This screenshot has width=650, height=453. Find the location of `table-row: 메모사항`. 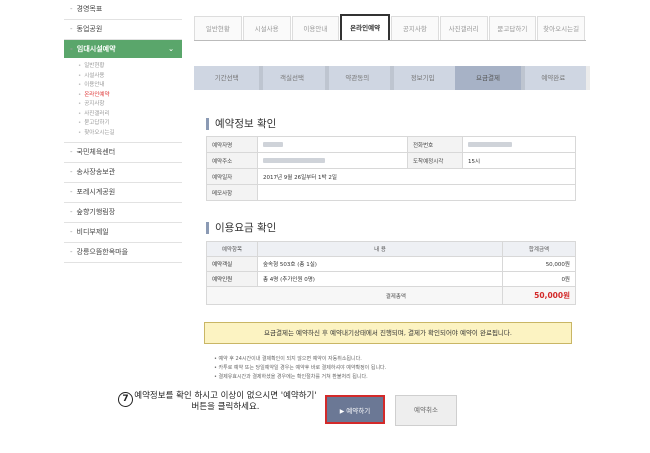

table-row: 메모사항 is located at coordinates (391, 192).